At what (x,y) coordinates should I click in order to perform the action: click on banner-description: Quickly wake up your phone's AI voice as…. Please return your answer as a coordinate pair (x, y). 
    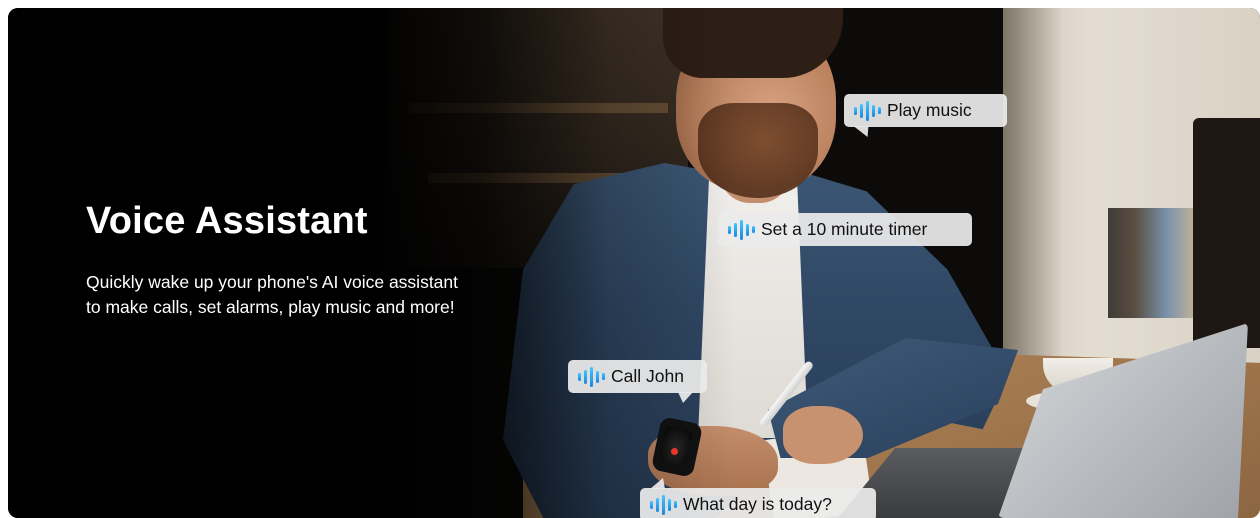
    Looking at the image, I should click on (272, 294).